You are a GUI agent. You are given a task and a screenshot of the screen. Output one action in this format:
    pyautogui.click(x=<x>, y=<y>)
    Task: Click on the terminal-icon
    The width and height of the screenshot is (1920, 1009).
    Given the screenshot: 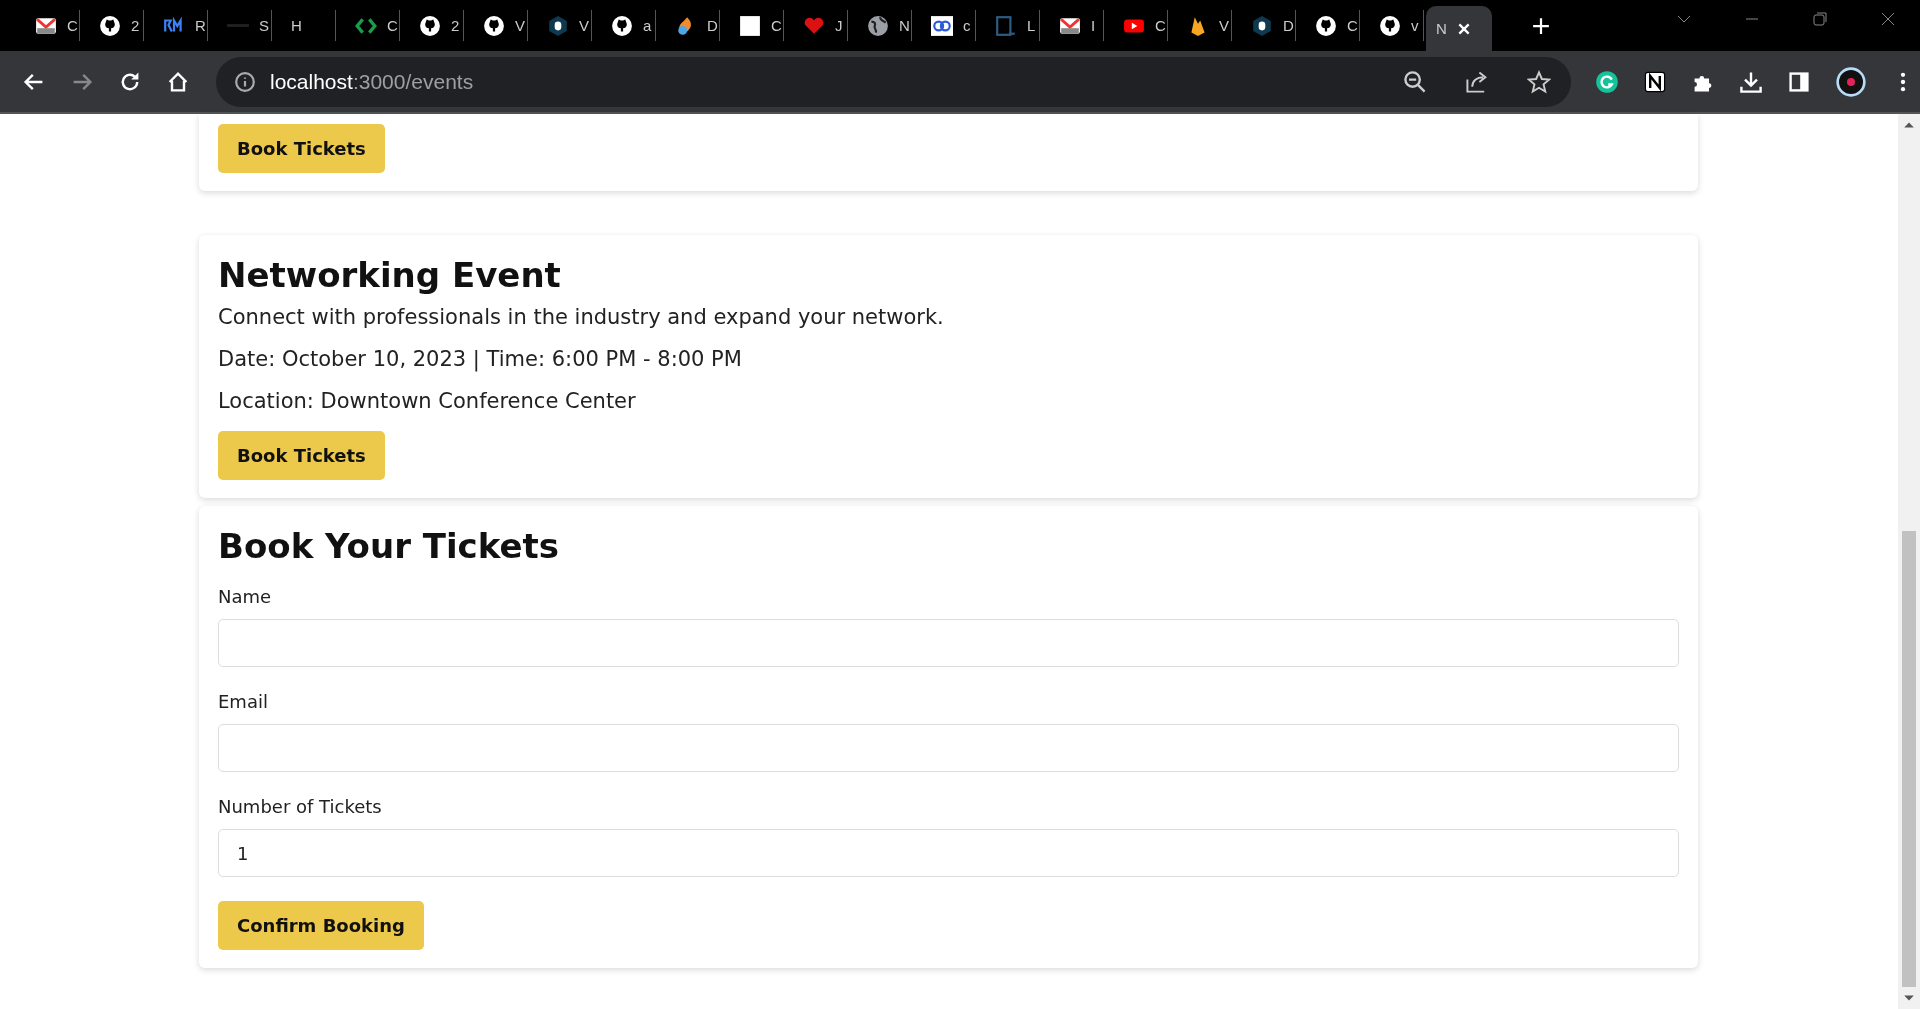 What is the action you would take?
    pyautogui.click(x=1006, y=25)
    